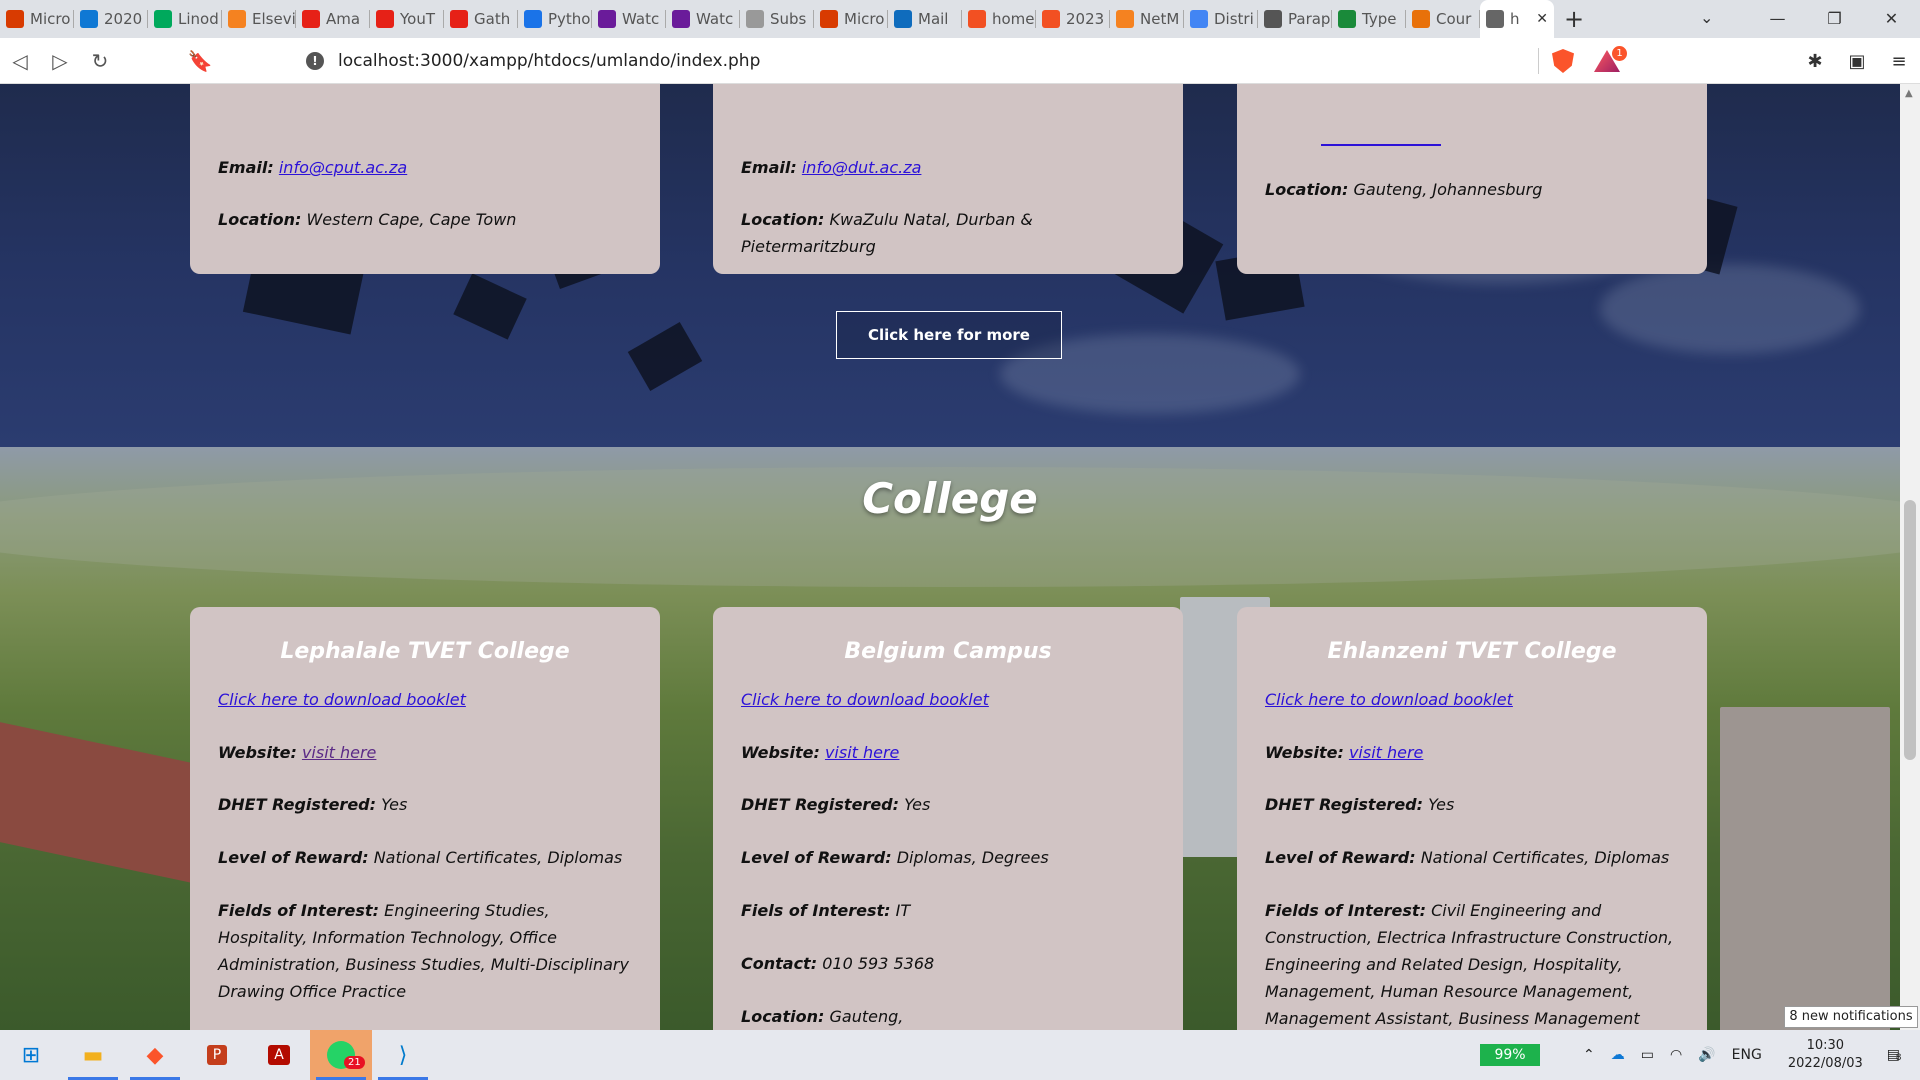  What do you see at coordinates (1647, 1055) in the screenshot?
I see `battery-tray-icon: ▭` at bounding box center [1647, 1055].